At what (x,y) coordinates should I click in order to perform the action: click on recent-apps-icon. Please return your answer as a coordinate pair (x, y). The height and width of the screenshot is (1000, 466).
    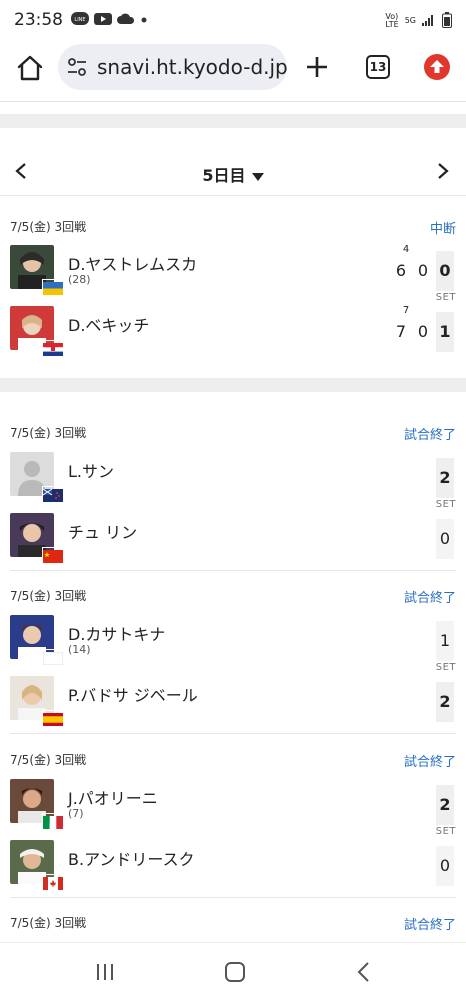
    Looking at the image, I should click on (105, 972).